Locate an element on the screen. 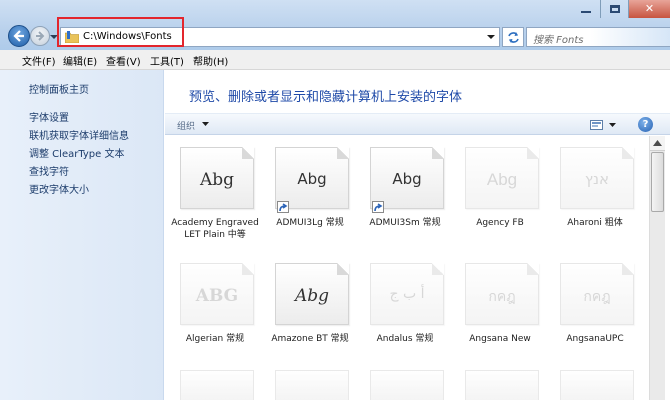 The height and width of the screenshot is (400, 670). font-tile: אנץ Aharoni 粗体 is located at coordinates (595, 202).